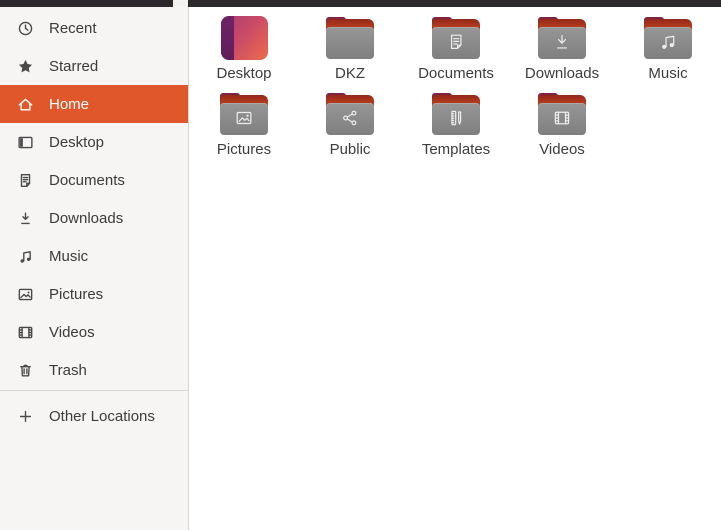  Describe the element at coordinates (87, 180) in the screenshot. I see `sidebar-item-label: Documents` at that location.